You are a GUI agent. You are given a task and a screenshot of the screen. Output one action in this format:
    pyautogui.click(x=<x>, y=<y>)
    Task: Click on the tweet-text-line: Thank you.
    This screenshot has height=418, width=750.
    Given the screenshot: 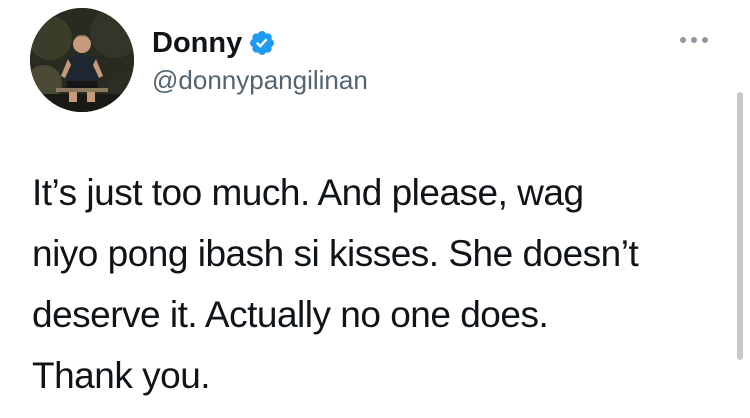 What is the action you would take?
    pyautogui.click(x=121, y=375)
    